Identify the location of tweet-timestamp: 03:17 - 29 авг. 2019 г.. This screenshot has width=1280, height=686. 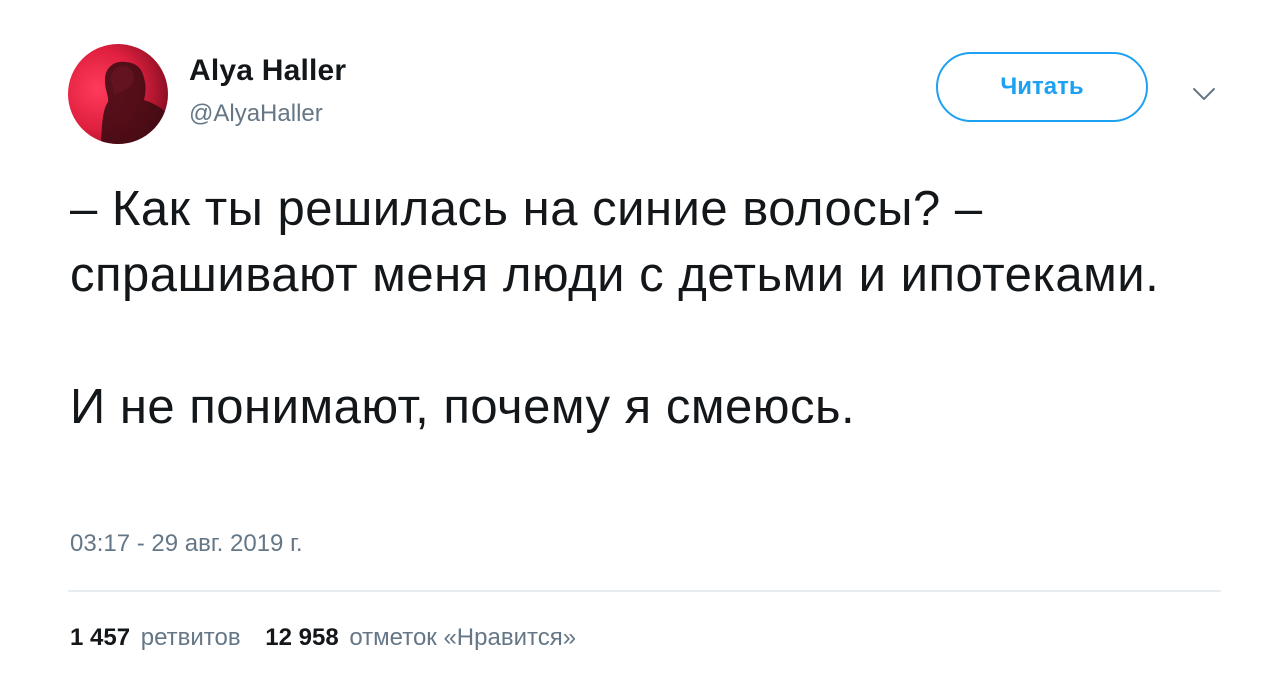
(186, 544).